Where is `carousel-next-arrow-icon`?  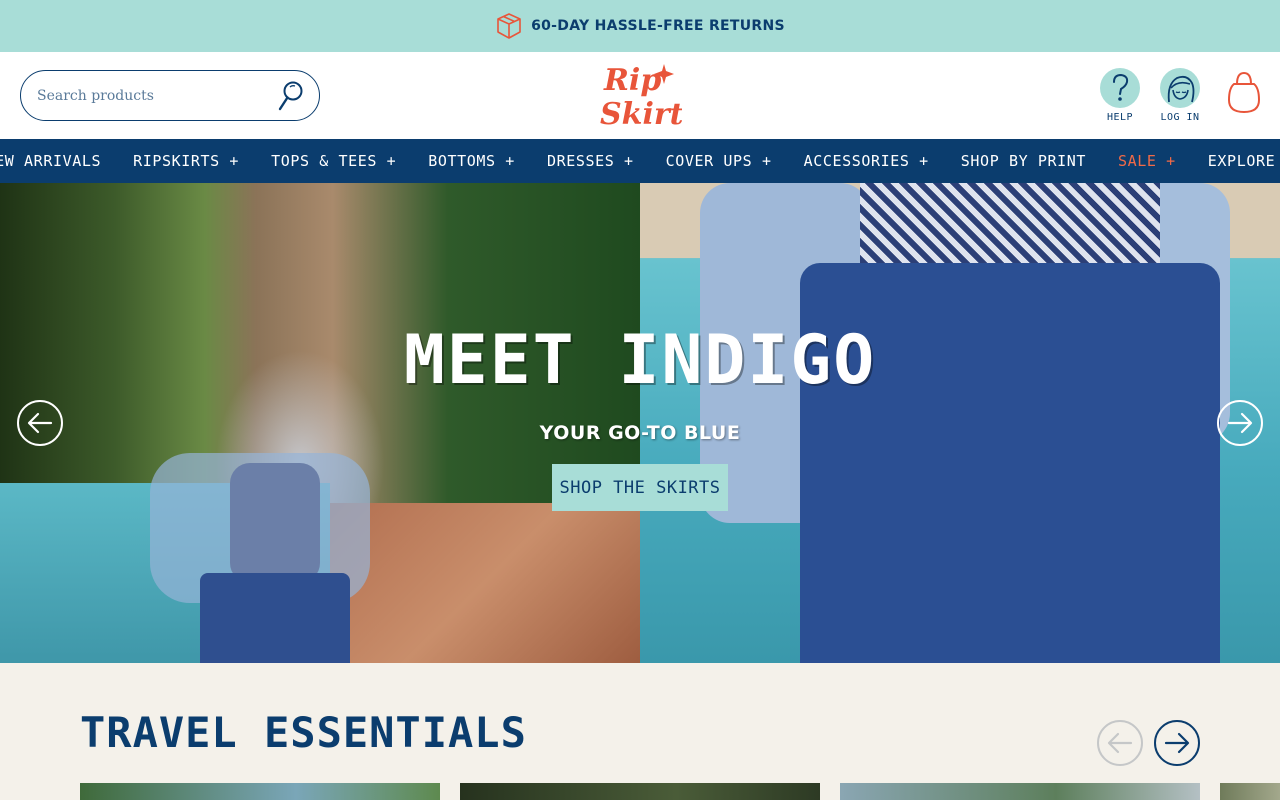
carousel-next-arrow-icon is located at coordinates (1177, 743).